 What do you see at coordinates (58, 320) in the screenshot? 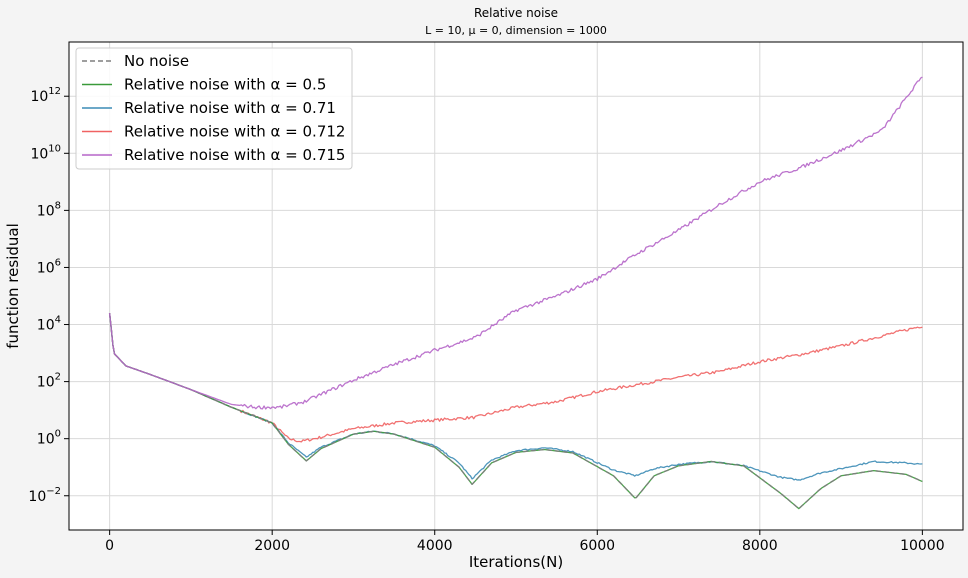
I see `y-tick-exponent: 4` at bounding box center [58, 320].